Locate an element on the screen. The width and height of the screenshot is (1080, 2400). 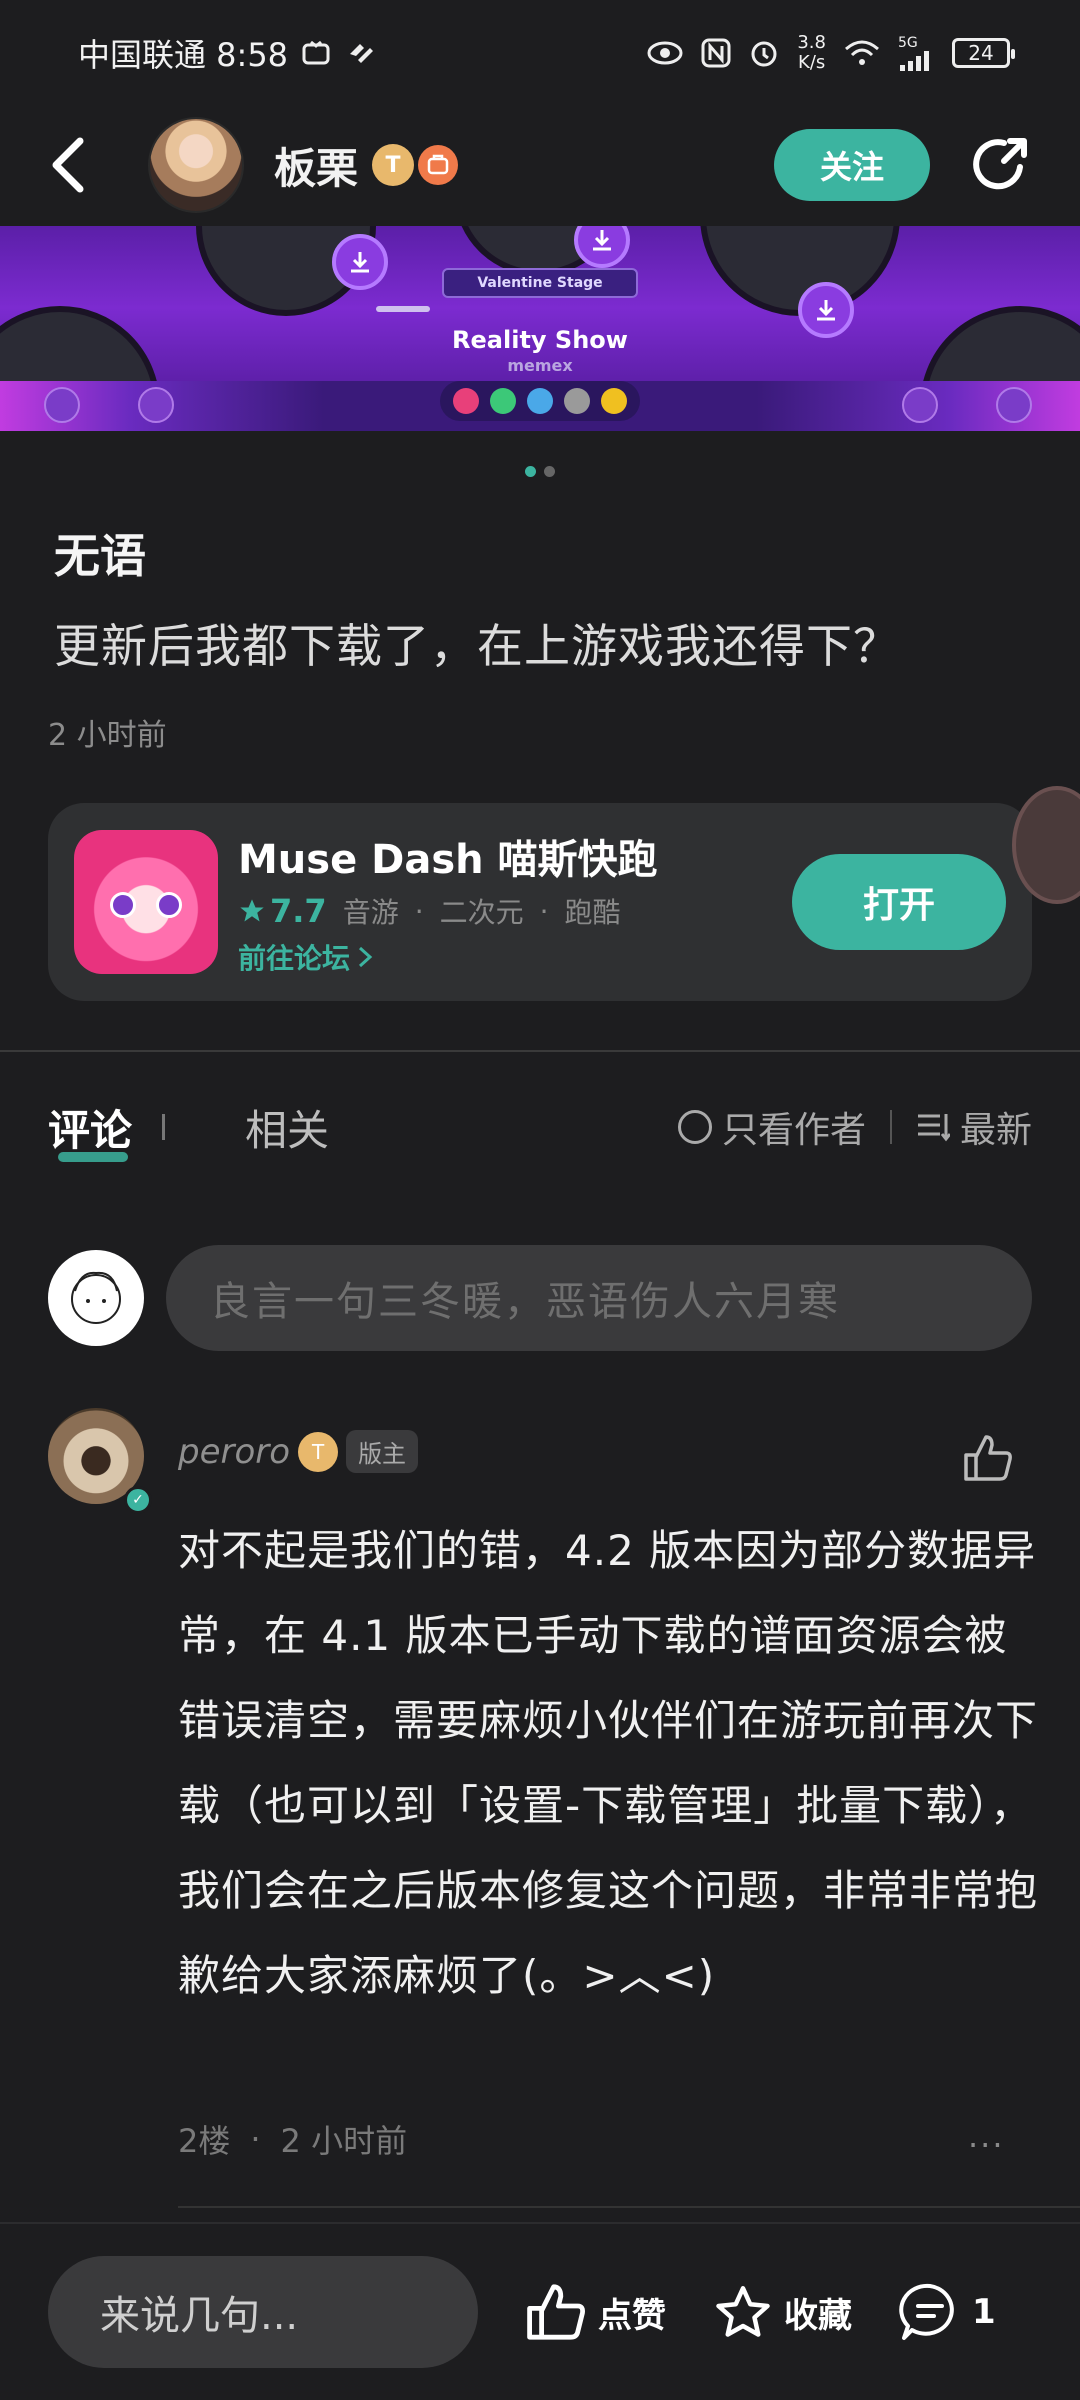
game-tag: 音游 is located at coordinates (370, 912).